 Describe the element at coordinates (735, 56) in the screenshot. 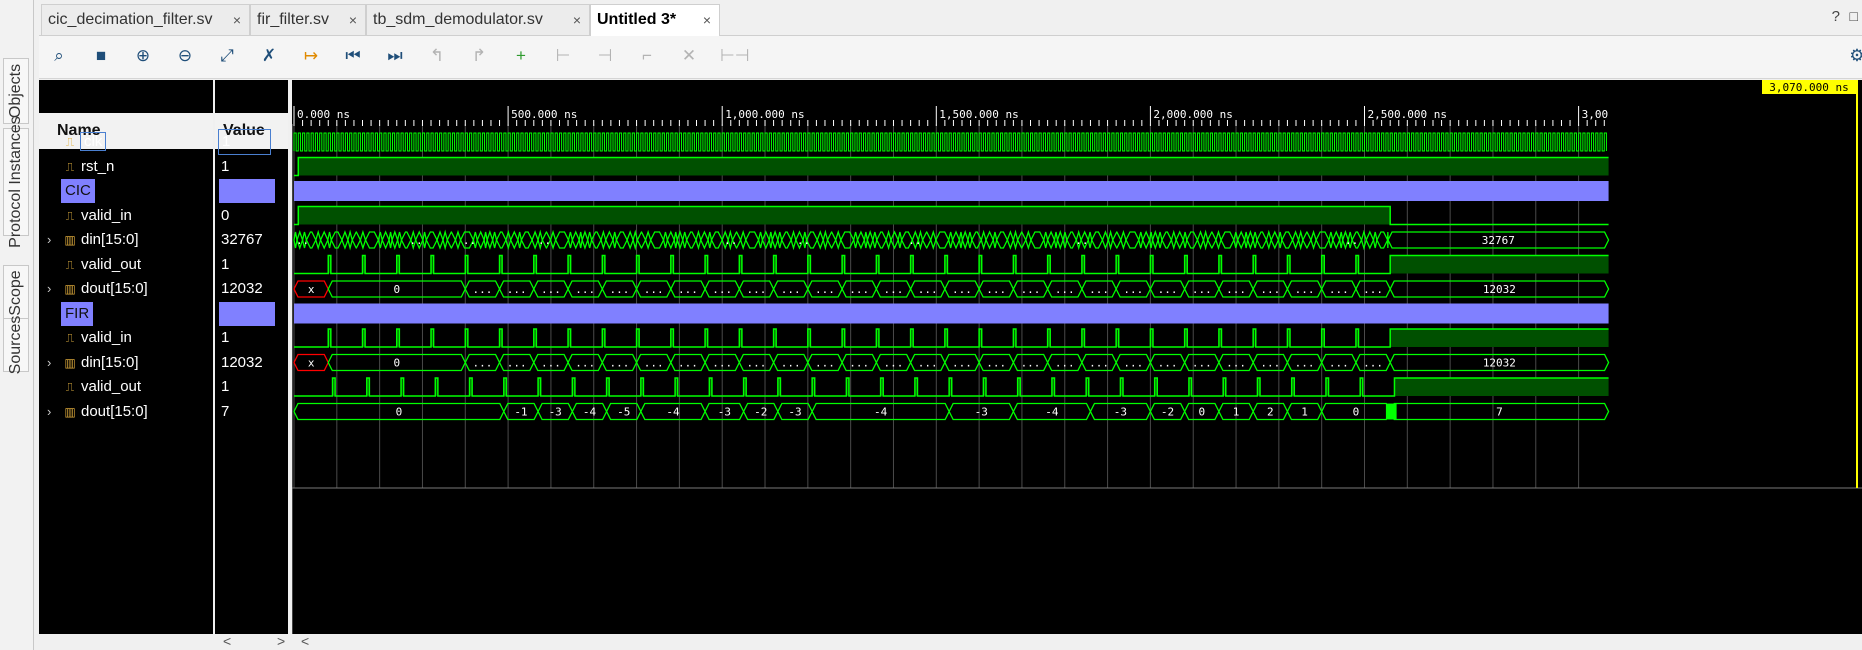

I see `marker-range-icon: ⊢⊣` at that location.